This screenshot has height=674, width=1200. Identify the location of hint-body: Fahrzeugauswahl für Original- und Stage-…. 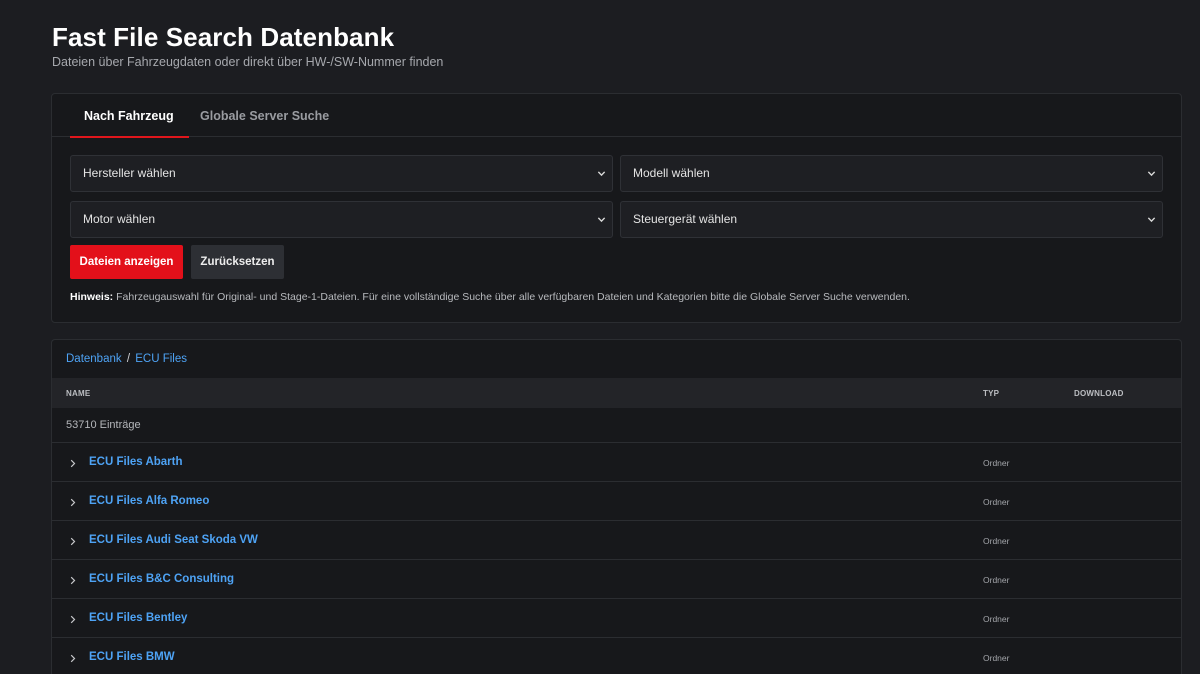
(511, 297).